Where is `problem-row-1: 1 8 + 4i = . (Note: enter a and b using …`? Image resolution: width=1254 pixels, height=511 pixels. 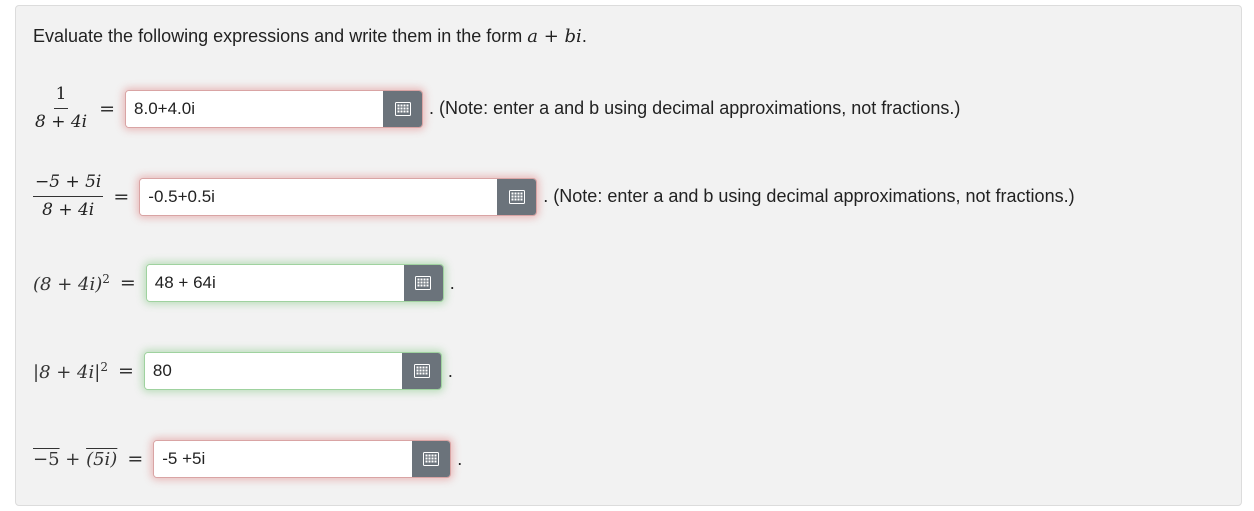 problem-row-1: 1 8 + 4i = . (Note: enter a and b using … is located at coordinates (496, 109).